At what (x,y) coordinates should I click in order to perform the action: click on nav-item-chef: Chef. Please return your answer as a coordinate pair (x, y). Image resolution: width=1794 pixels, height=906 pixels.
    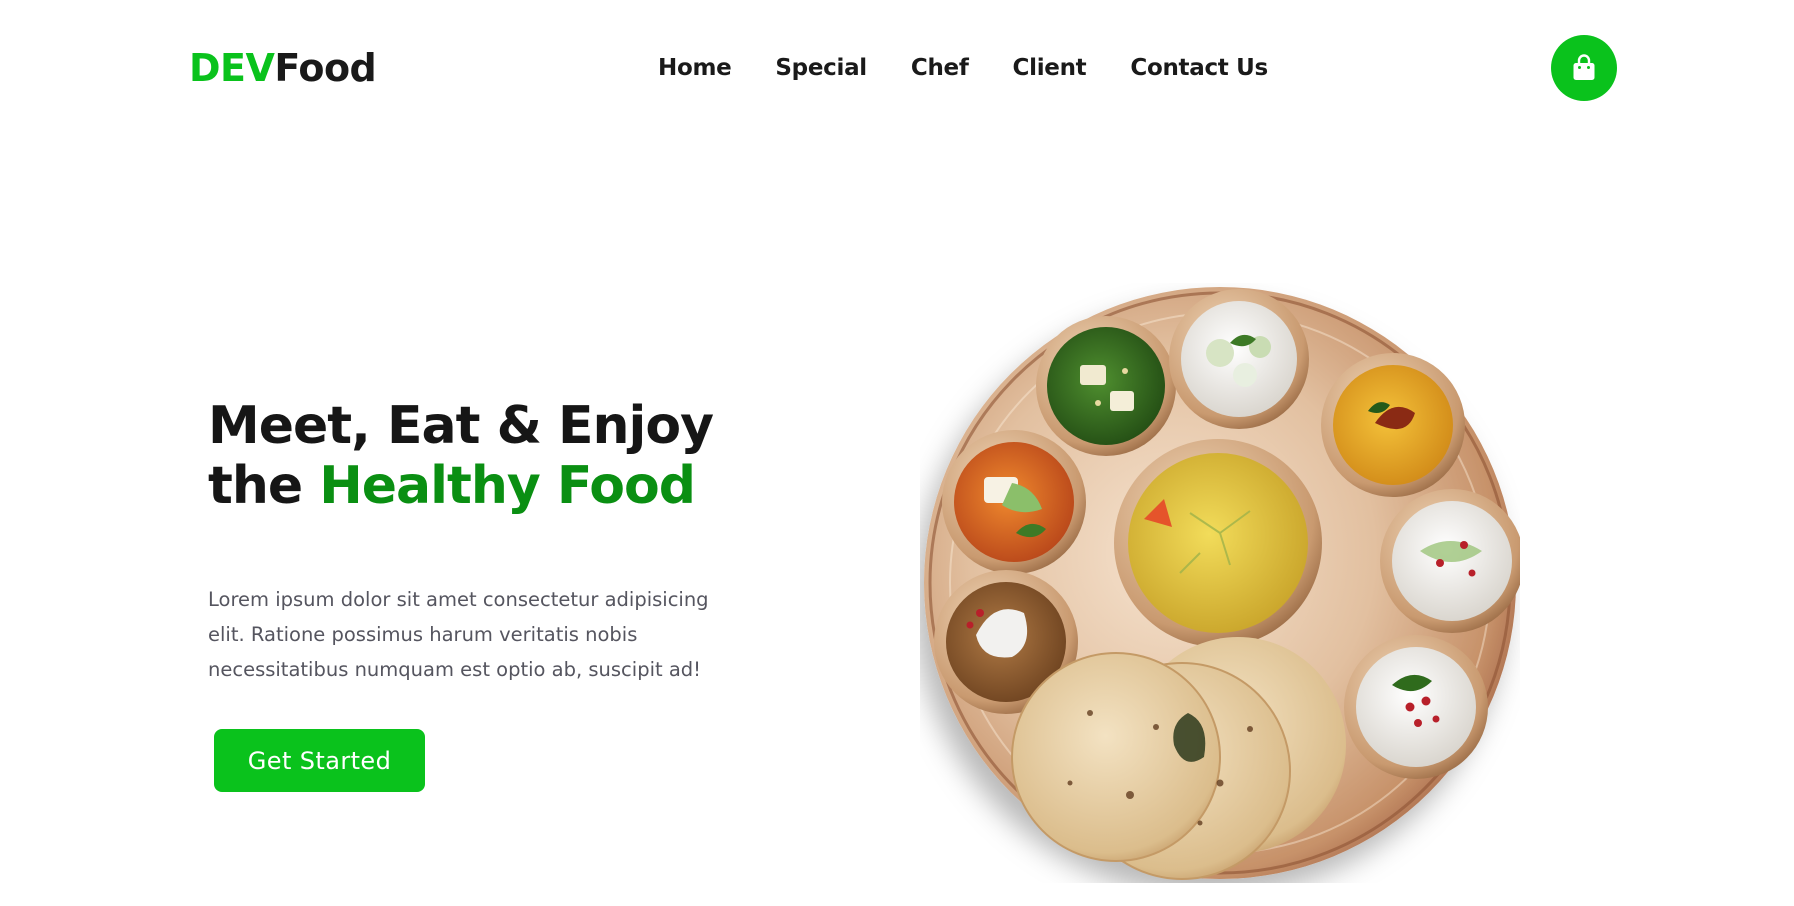
    Looking at the image, I should click on (940, 68).